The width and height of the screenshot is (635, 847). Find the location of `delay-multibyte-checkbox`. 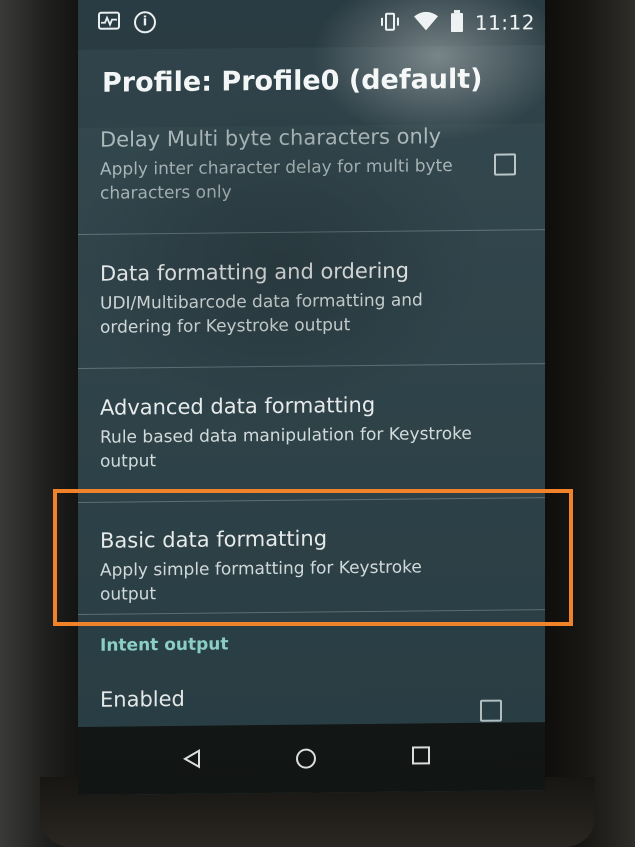

delay-multibyte-checkbox is located at coordinates (505, 164).